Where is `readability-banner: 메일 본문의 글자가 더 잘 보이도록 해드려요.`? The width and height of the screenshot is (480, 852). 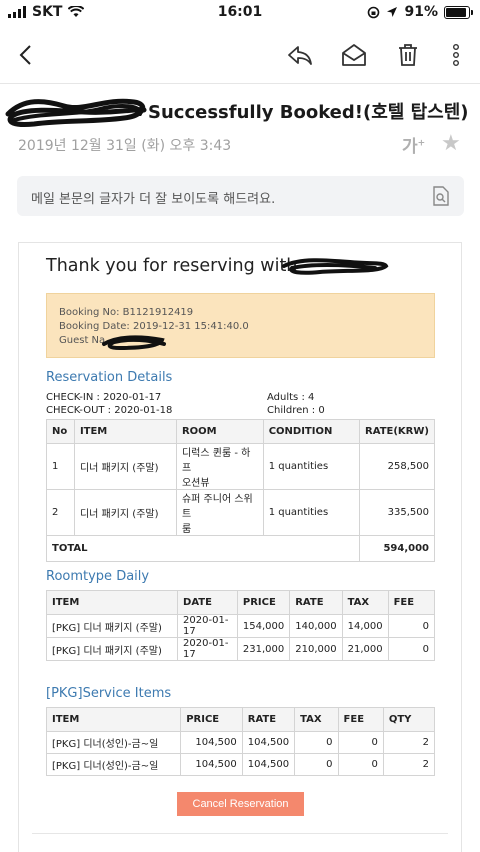 readability-banner: 메일 본문의 글자가 더 잘 보이도록 해드려요. is located at coordinates (240, 196).